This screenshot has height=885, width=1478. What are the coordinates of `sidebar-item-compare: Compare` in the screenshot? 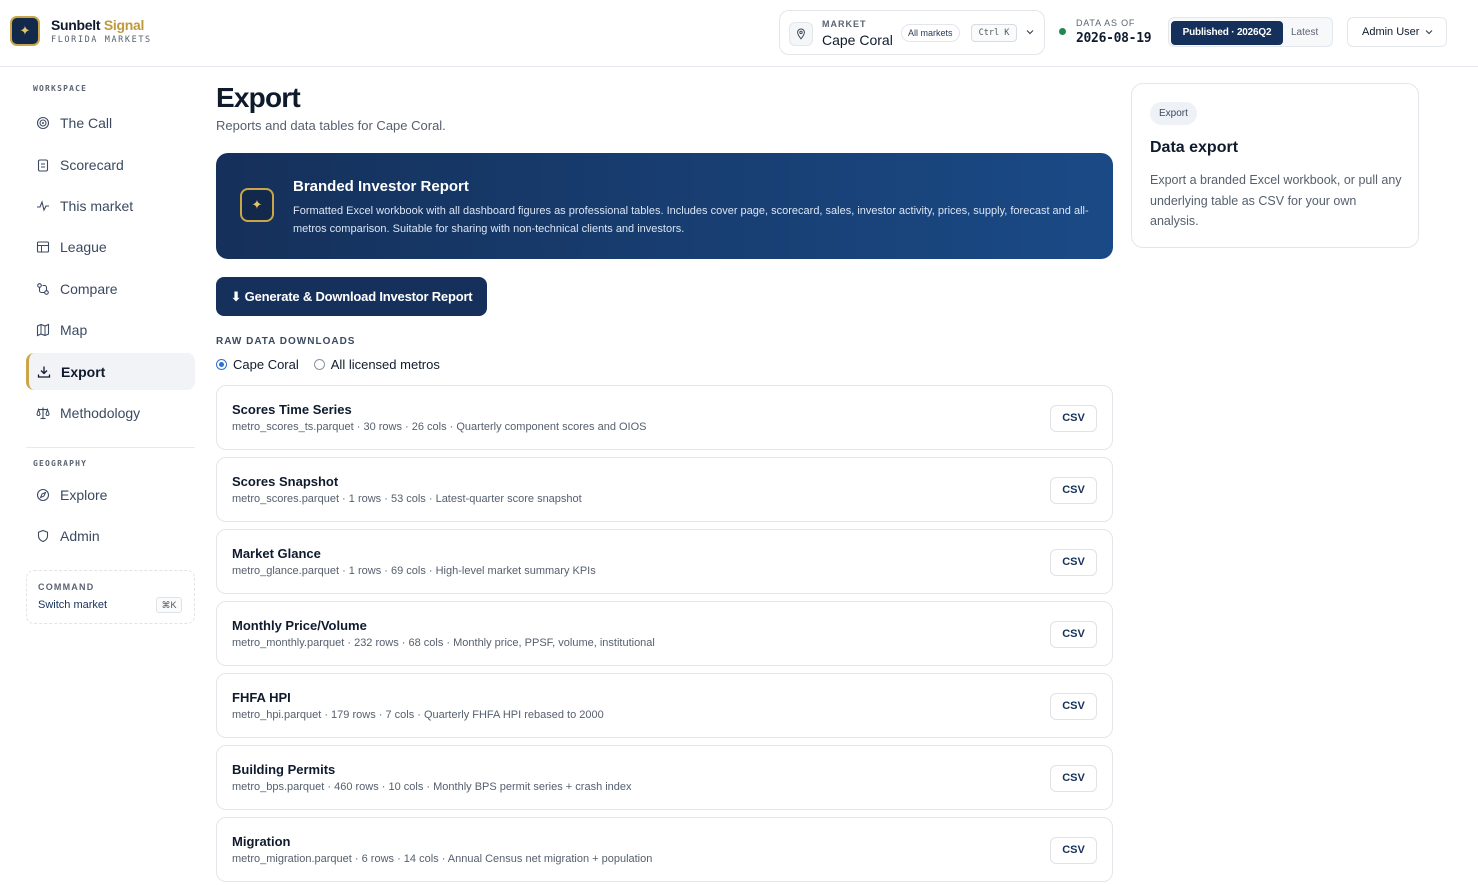 It's located at (110, 288).